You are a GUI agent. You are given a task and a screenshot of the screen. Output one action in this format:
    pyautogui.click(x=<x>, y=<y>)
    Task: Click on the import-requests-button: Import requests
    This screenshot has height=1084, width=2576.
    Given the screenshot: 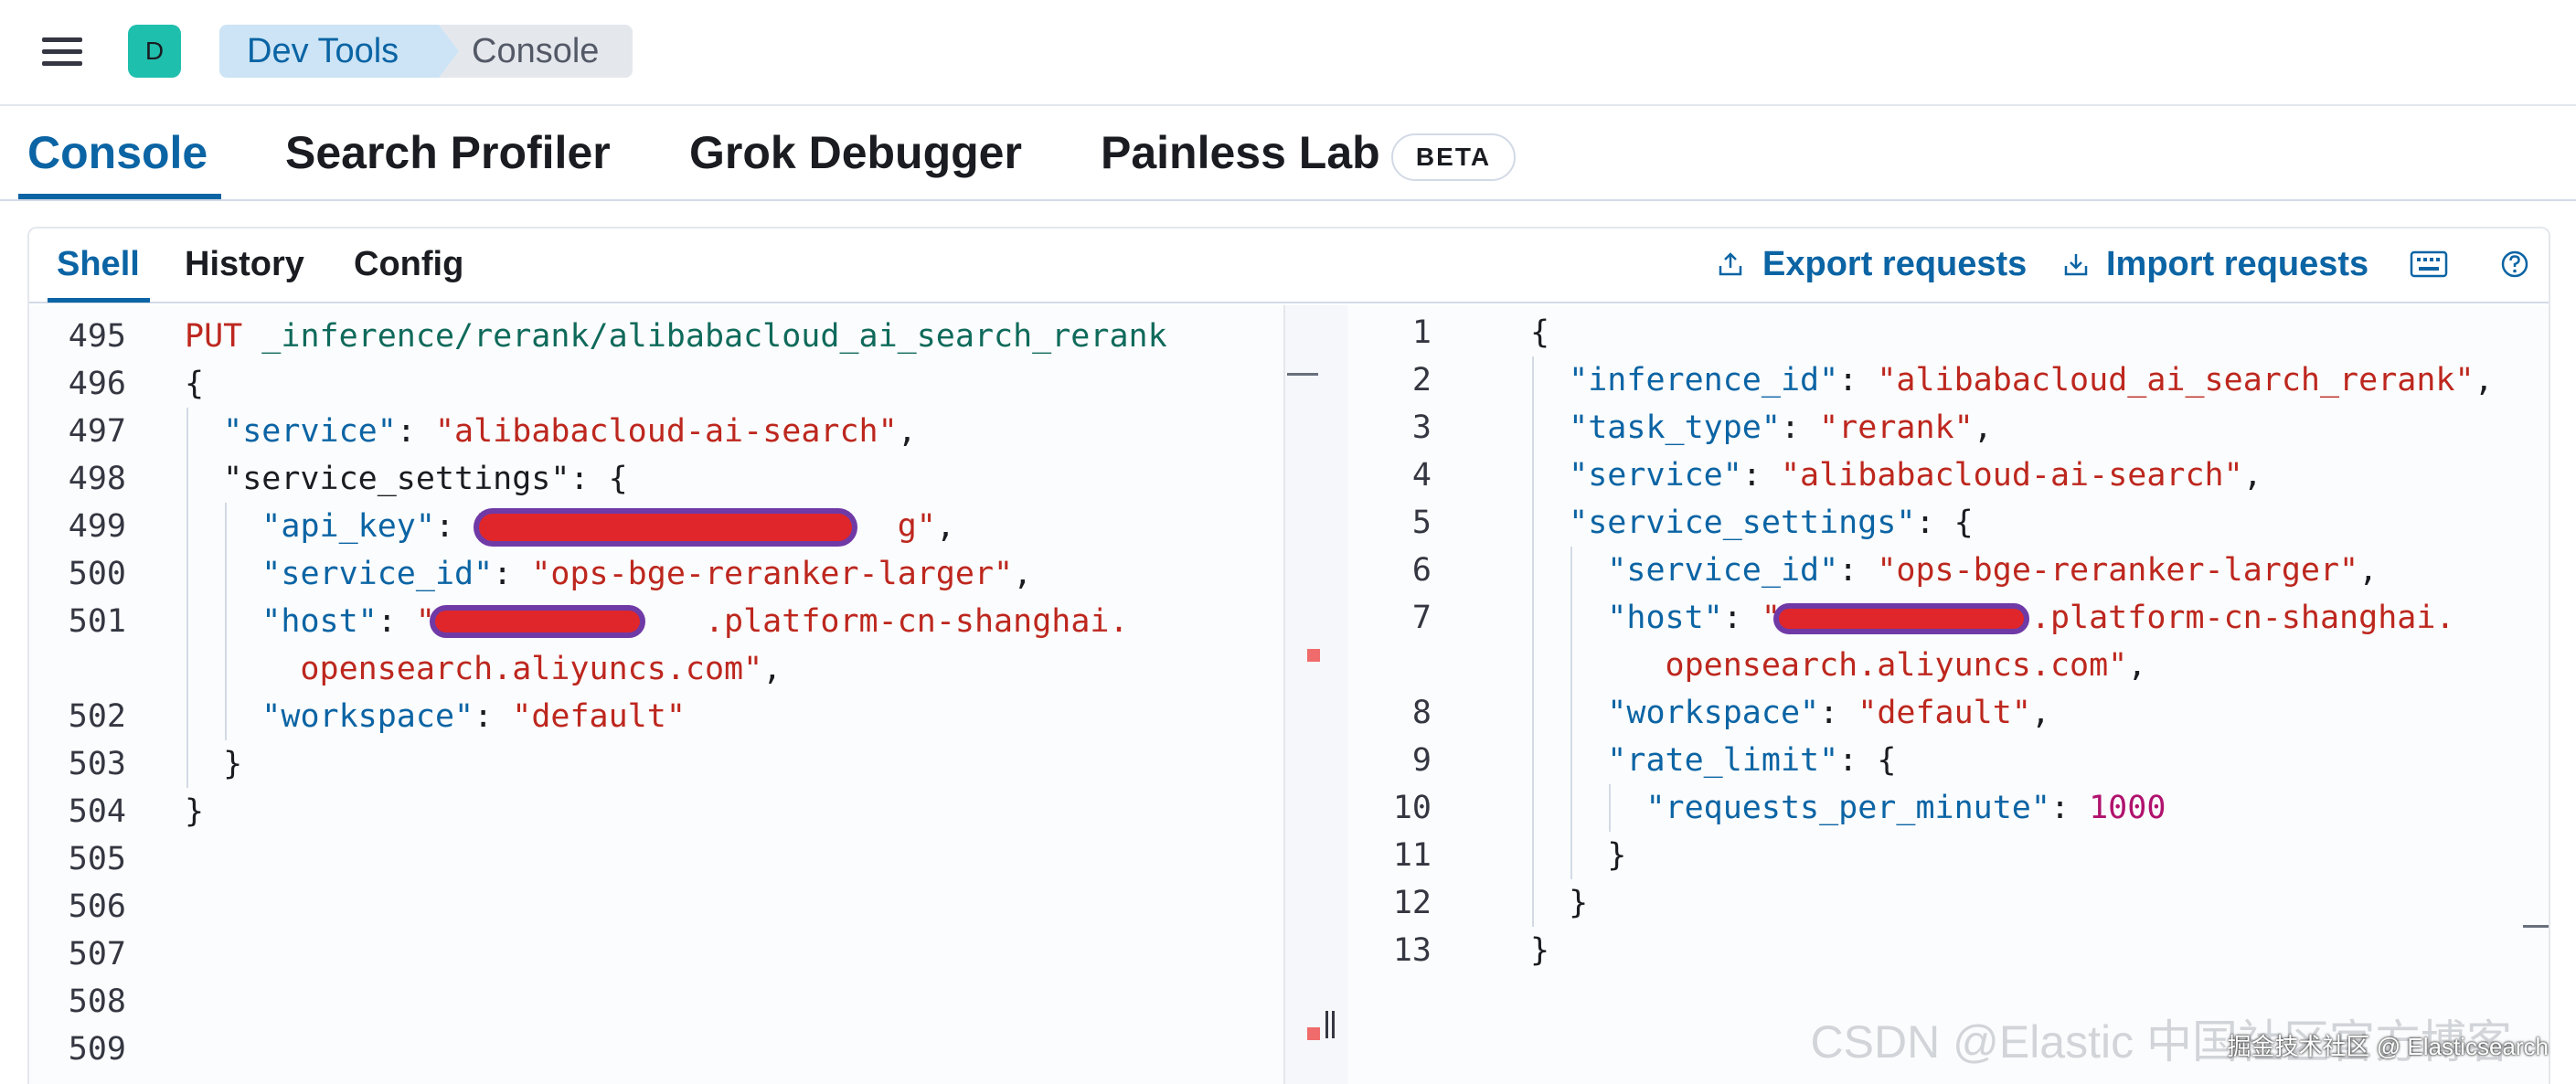 What is the action you would take?
    pyautogui.click(x=2237, y=264)
    